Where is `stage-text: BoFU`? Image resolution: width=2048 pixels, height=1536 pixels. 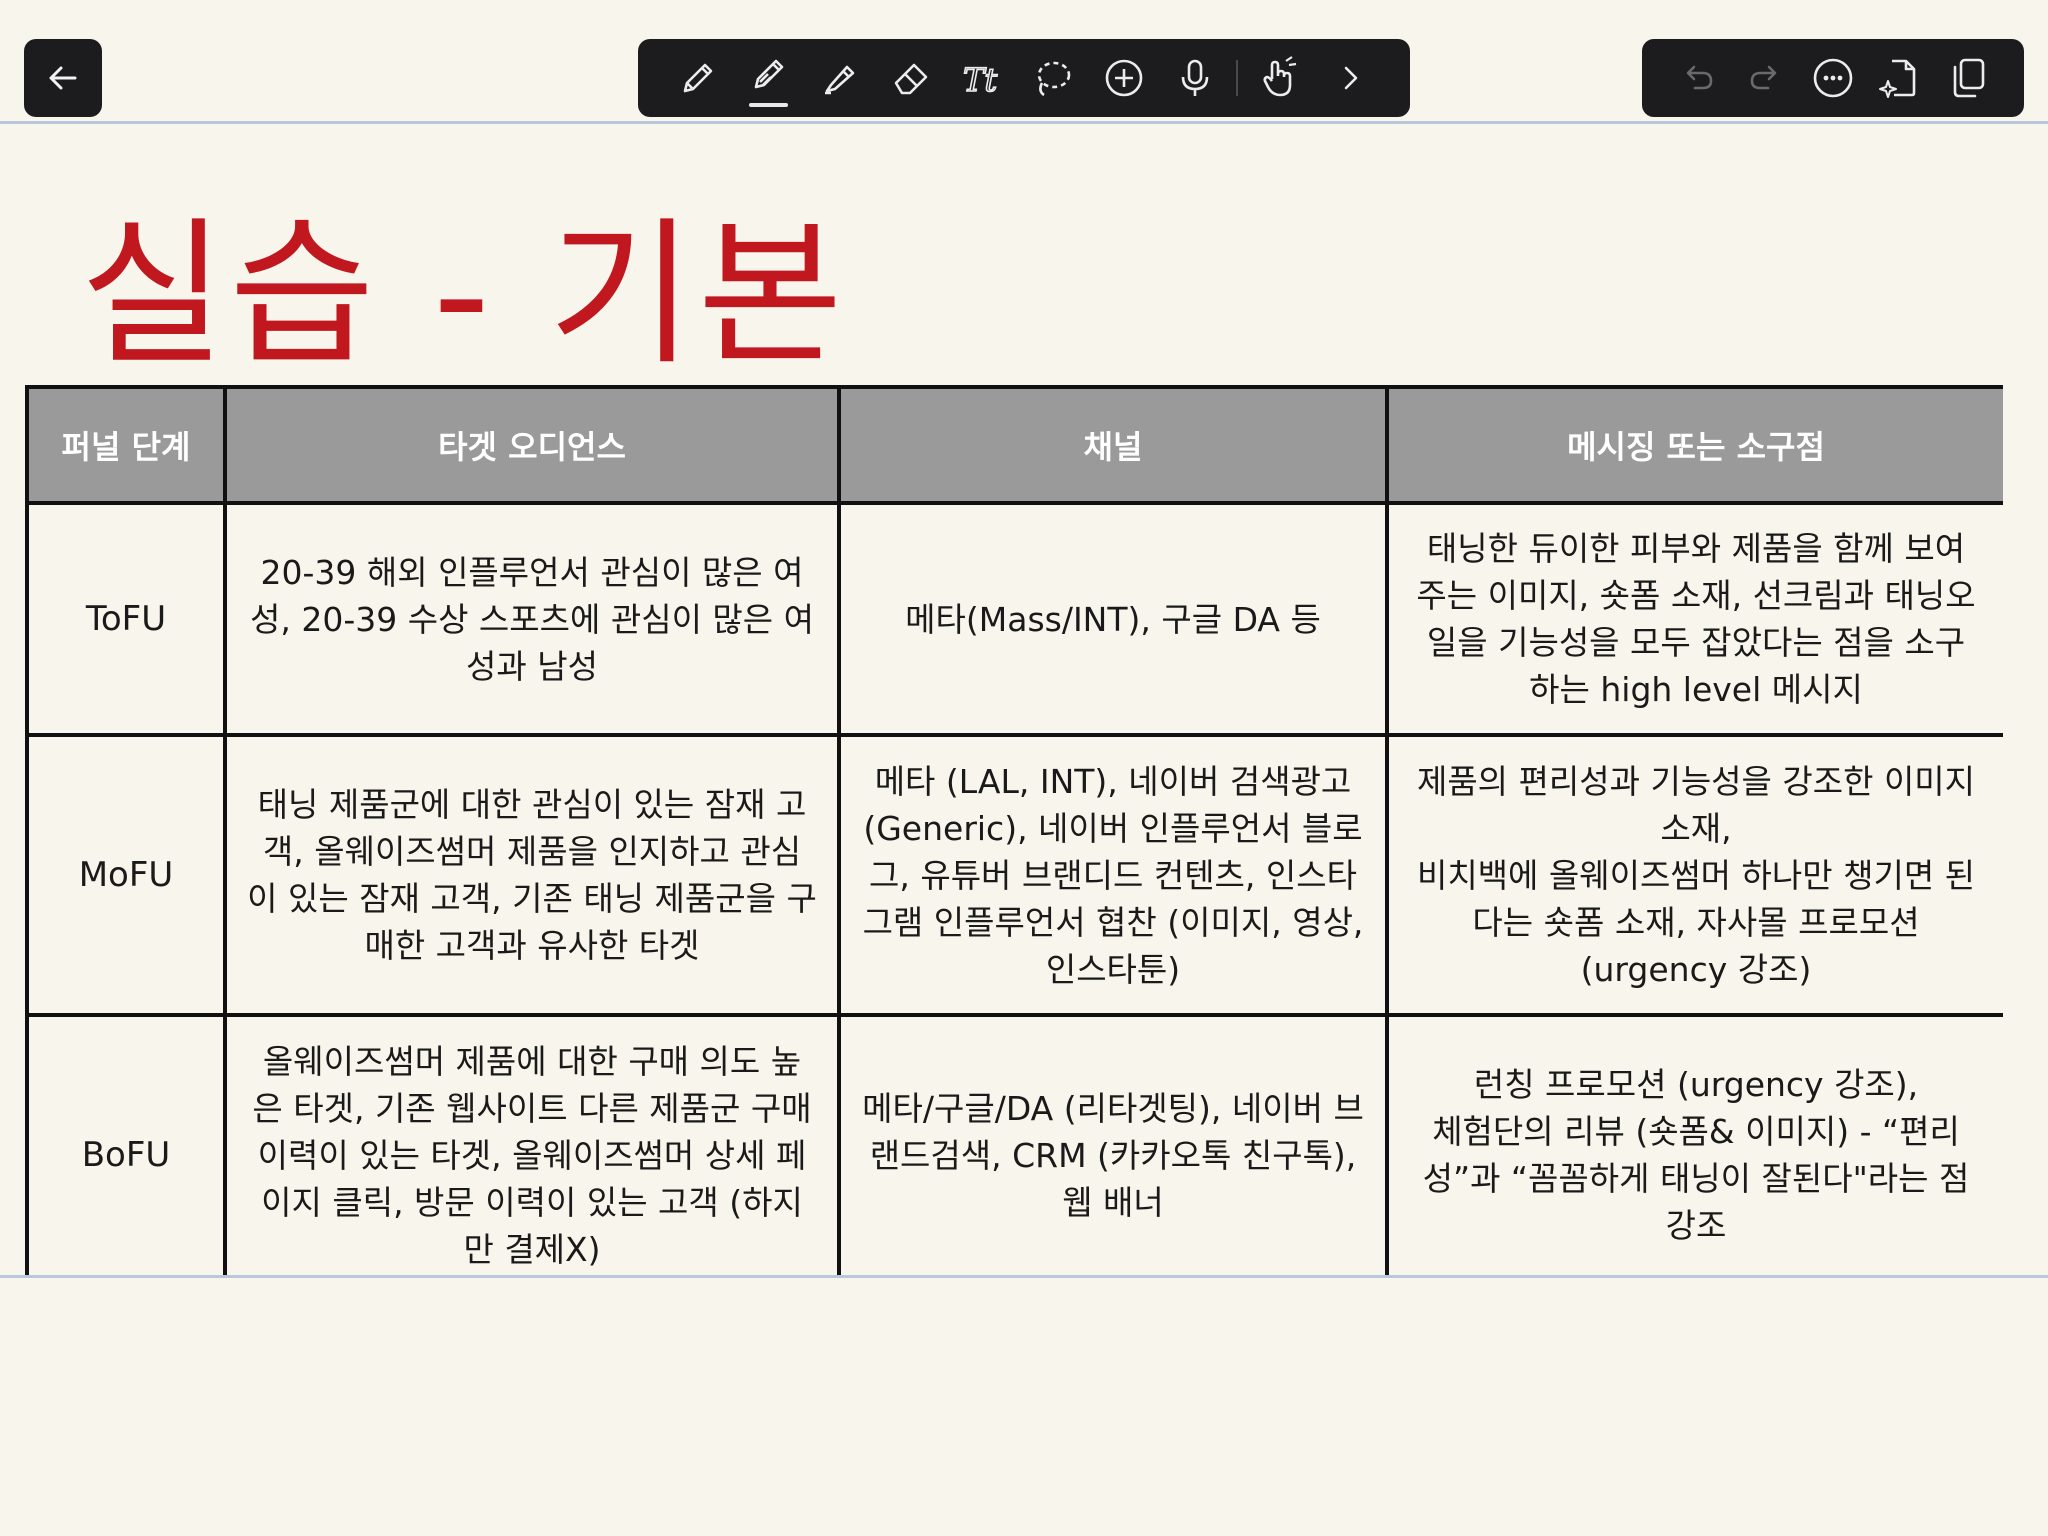 stage-text: BoFU is located at coordinates (126, 1154).